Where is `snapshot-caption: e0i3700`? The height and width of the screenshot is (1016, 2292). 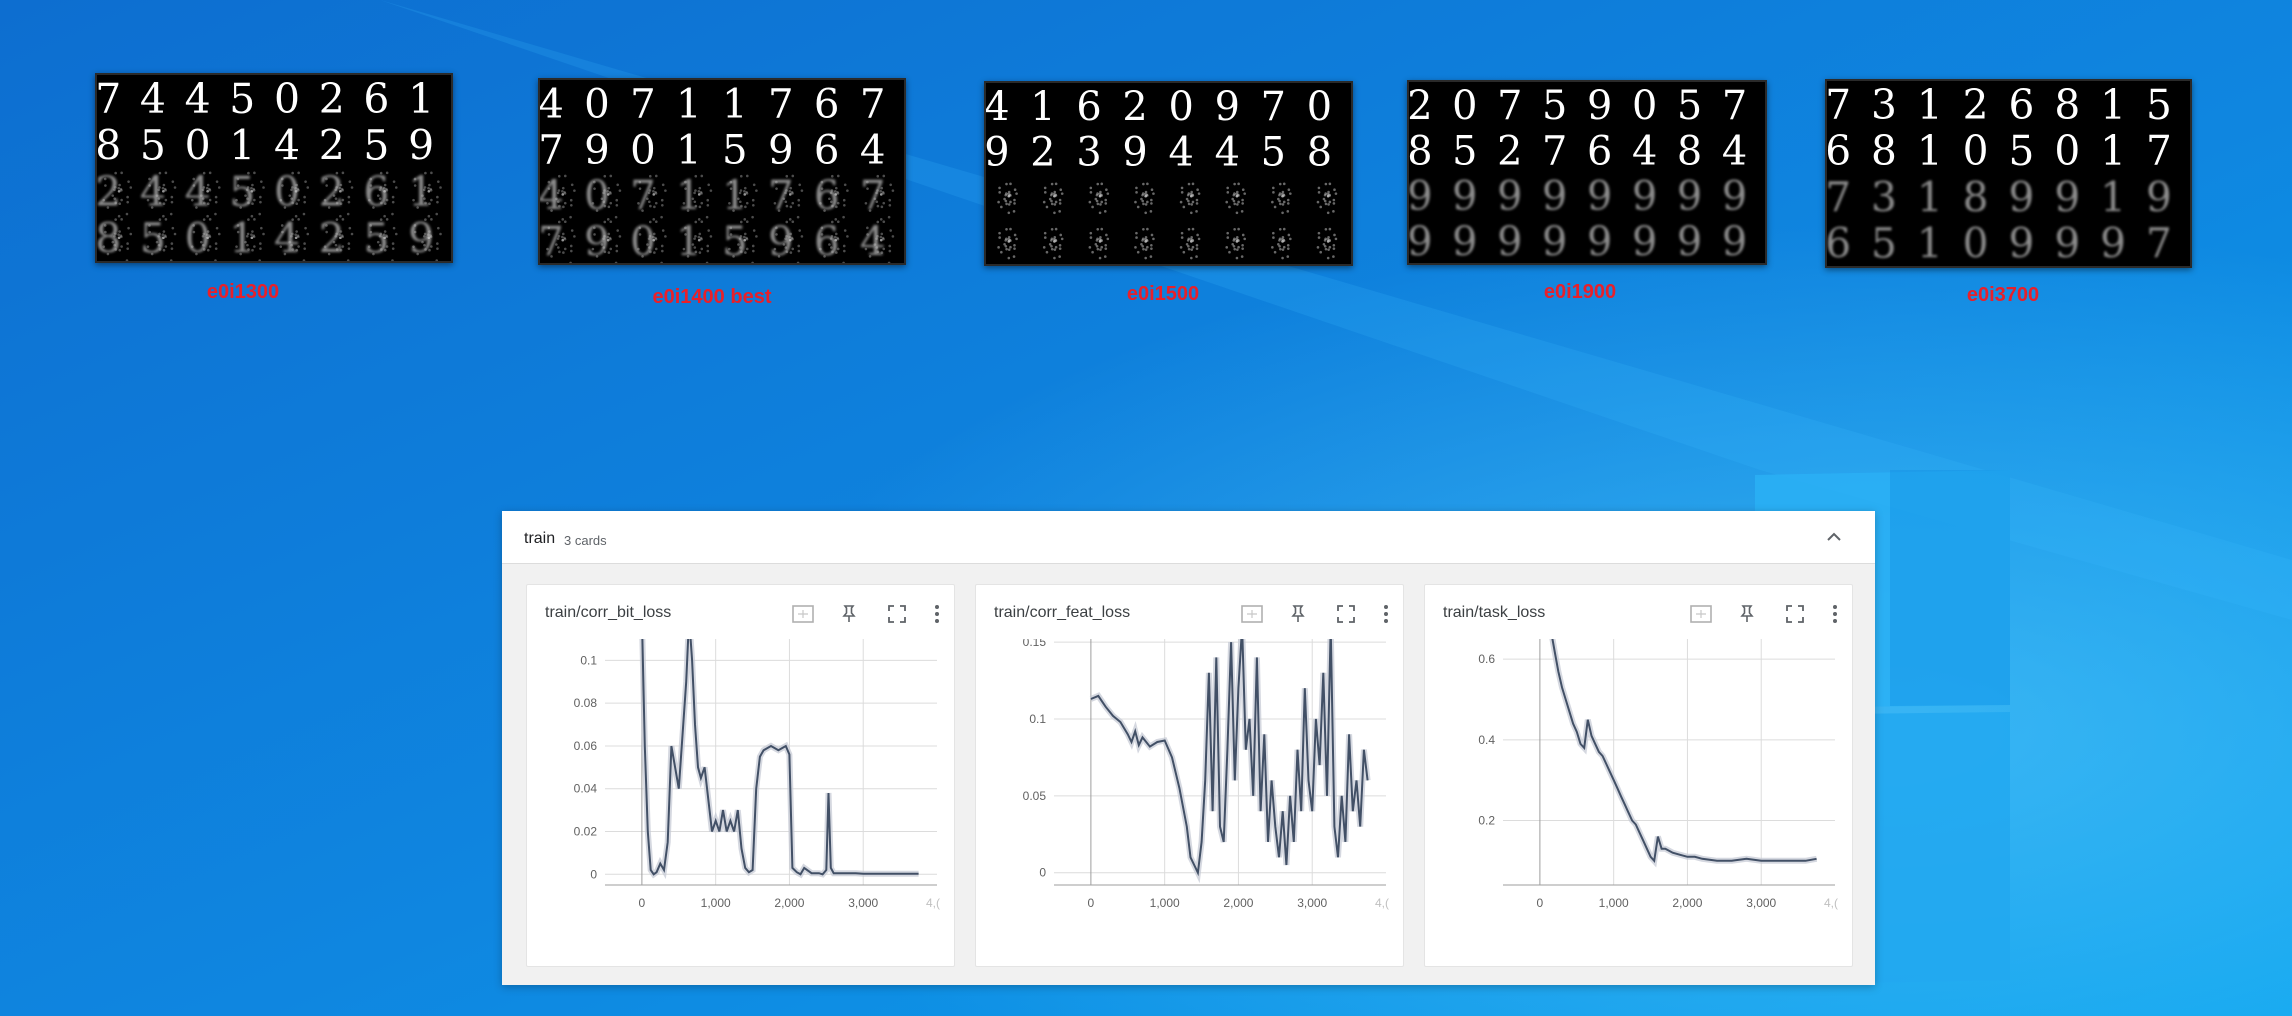 snapshot-caption: e0i3700 is located at coordinates (2003, 295).